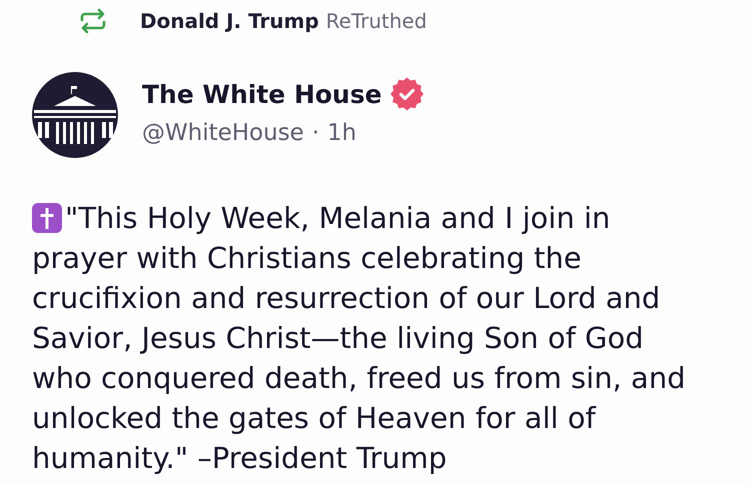 The image size is (750, 484). I want to click on repost-user: Donald J. Trump, so click(229, 21).